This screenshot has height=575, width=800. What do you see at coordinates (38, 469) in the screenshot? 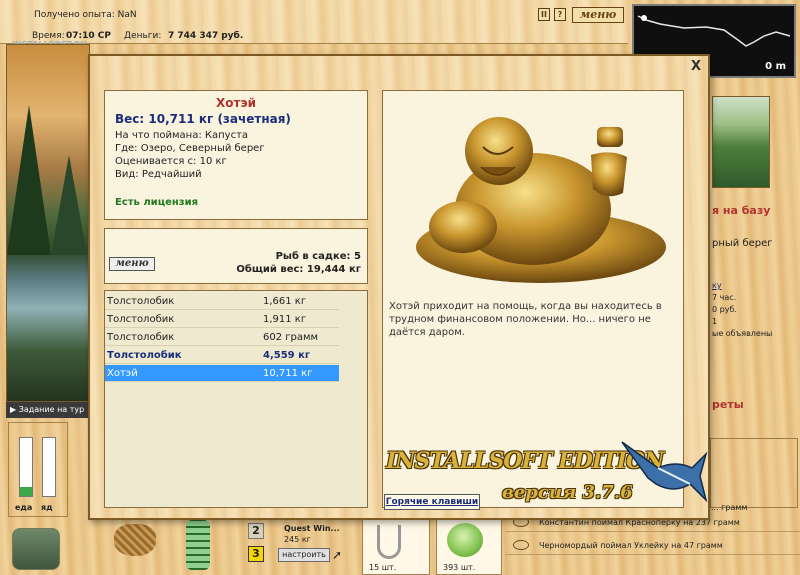
I see `status-meters: еда яд` at bounding box center [38, 469].